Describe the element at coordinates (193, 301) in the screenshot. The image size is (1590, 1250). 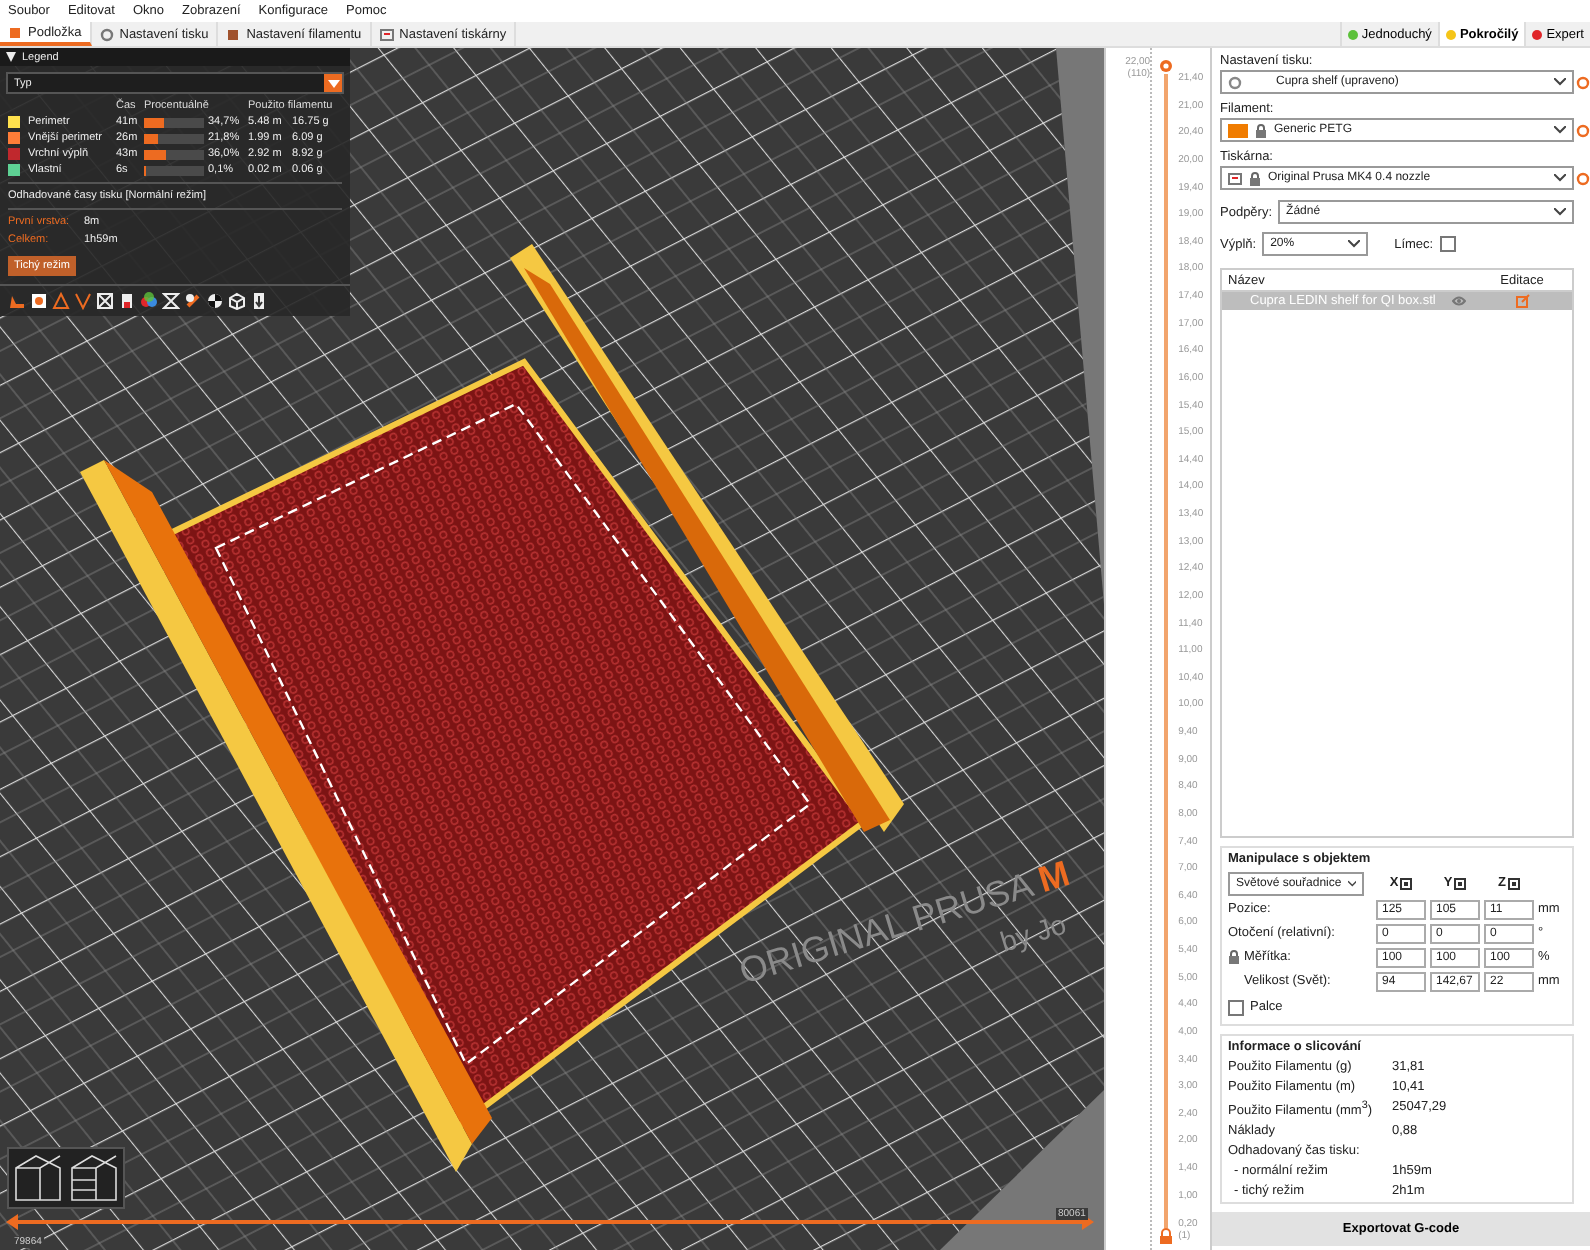
I see `brush-icon` at that location.